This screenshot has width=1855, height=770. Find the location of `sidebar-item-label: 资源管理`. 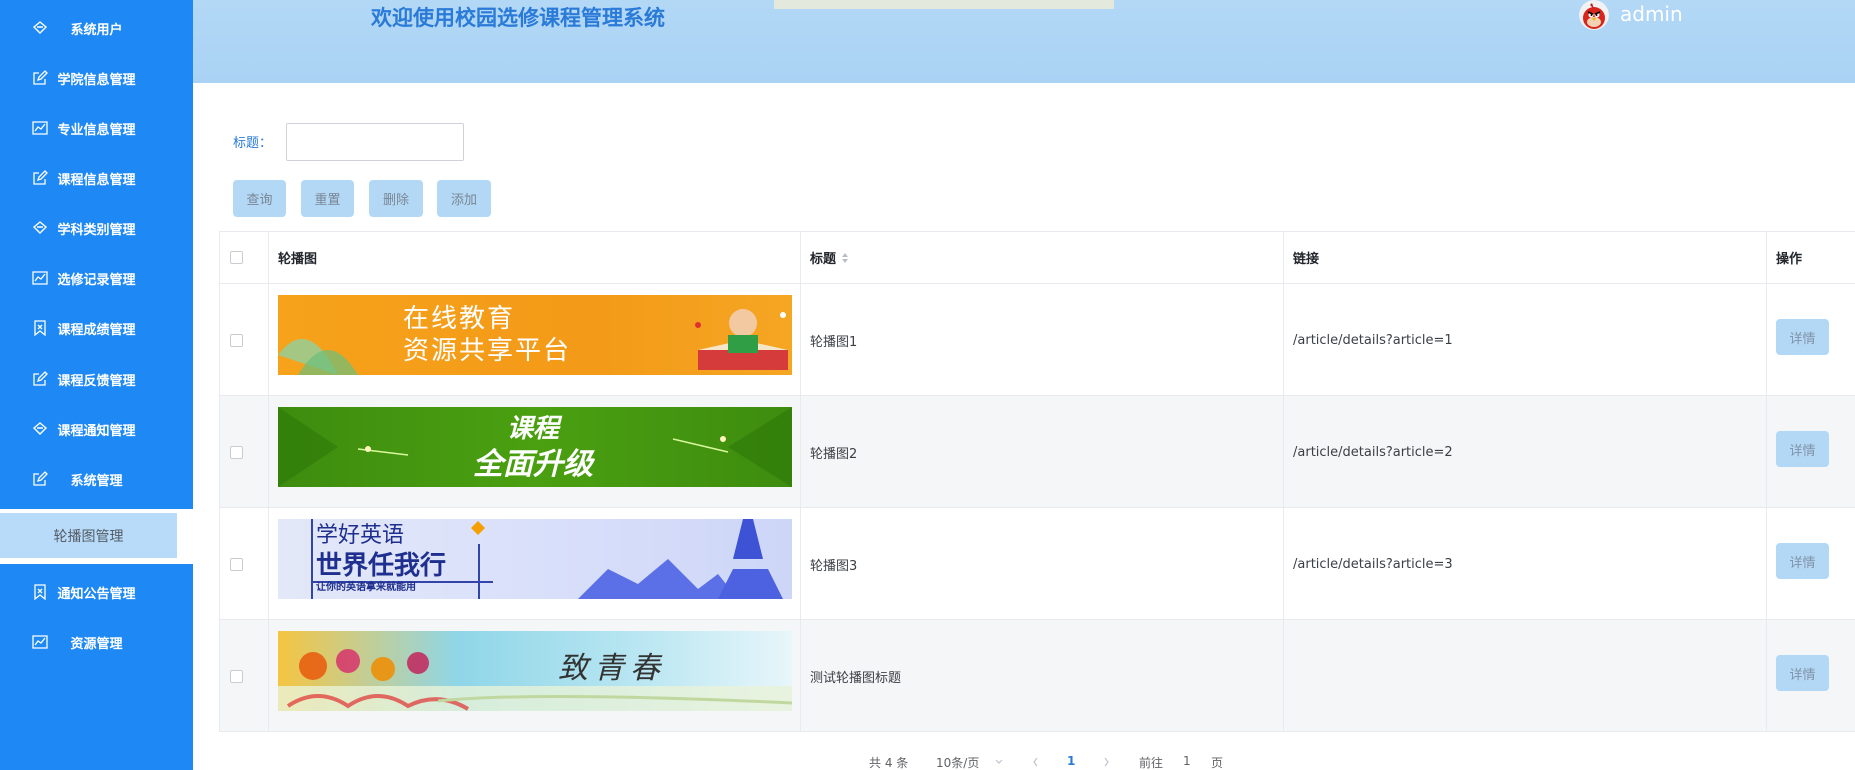

sidebar-item-label: 资源管理 is located at coordinates (96, 644).